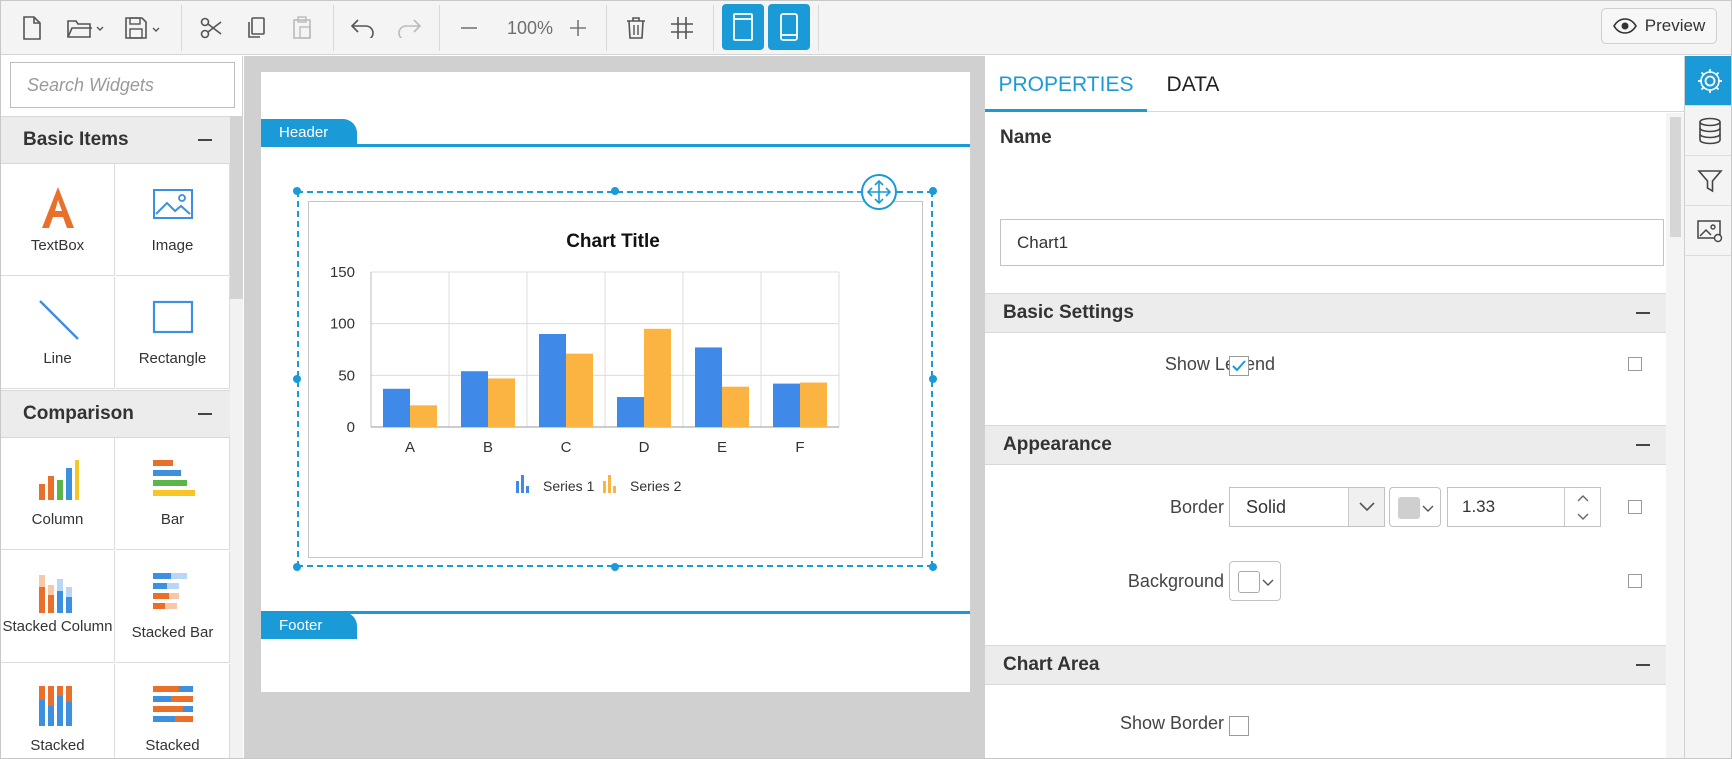 This screenshot has width=1732, height=759. I want to click on tab-data: DATA, so click(1193, 84).